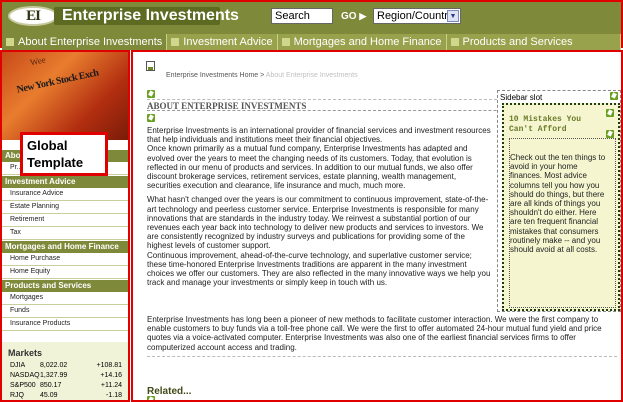 This screenshot has height=402, width=623. I want to click on tab-mortgages: Mortgages and Home Finance, so click(362, 42).